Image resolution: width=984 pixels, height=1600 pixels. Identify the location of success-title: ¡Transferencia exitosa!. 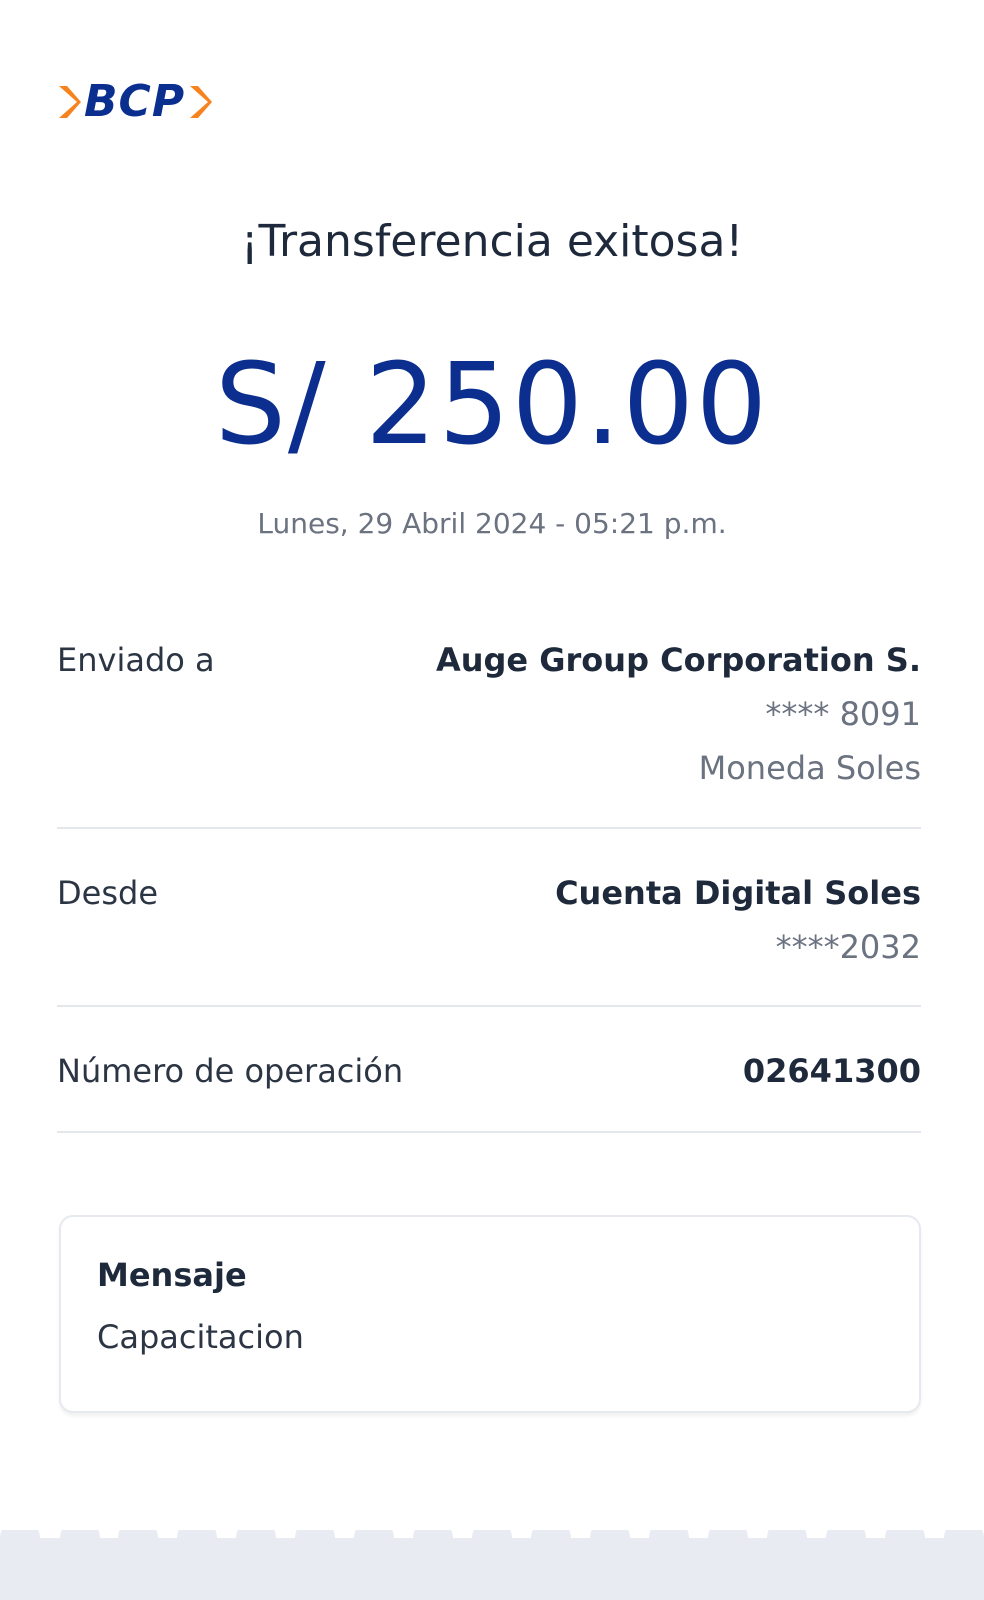
(492, 241).